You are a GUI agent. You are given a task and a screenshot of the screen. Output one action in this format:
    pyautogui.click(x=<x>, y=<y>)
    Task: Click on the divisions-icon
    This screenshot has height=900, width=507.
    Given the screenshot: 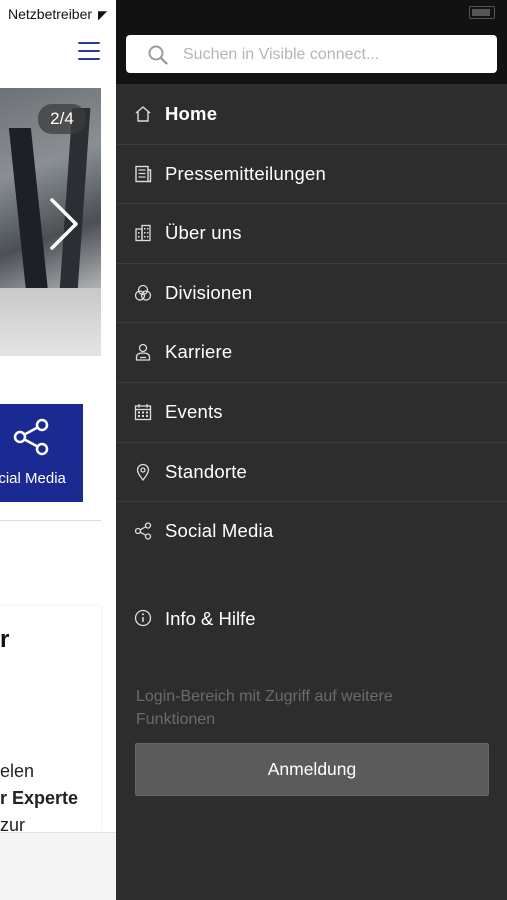 What is the action you would take?
    pyautogui.click(x=143, y=292)
    